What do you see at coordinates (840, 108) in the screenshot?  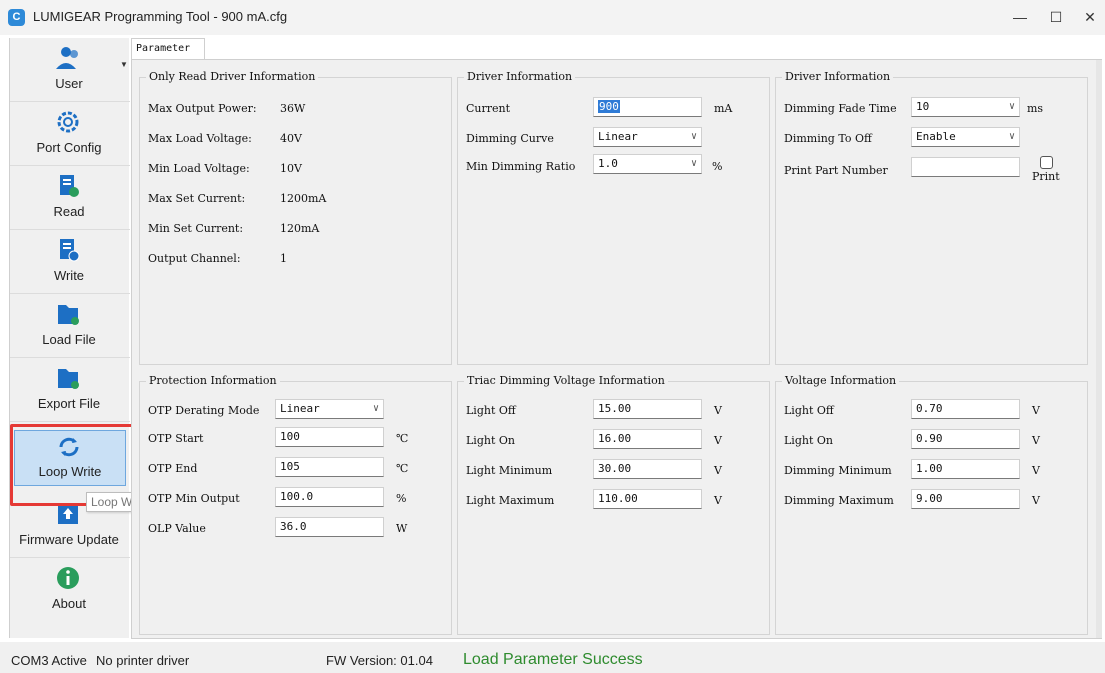 I see `dimming-fade-time-label: Dimming Fade Time` at bounding box center [840, 108].